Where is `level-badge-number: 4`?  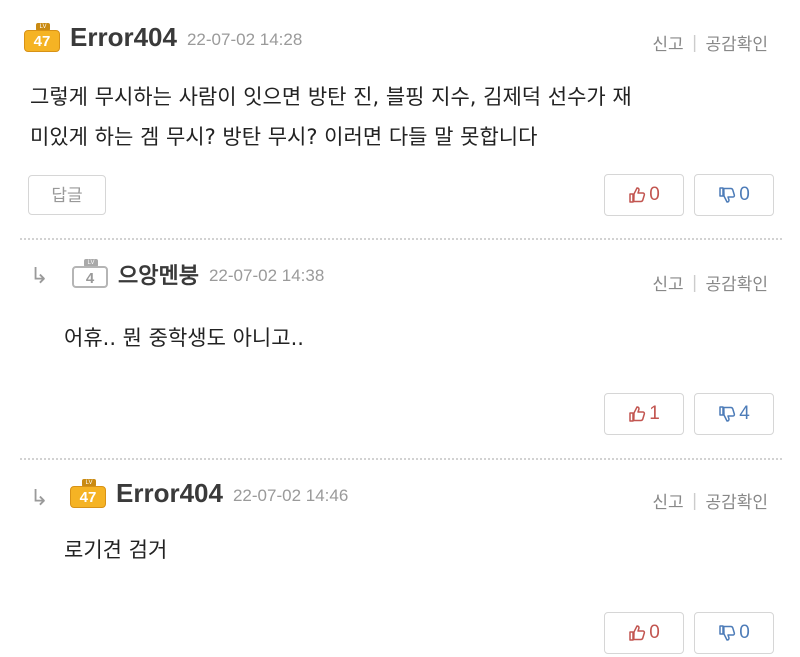 level-badge-number: 4 is located at coordinates (90, 277).